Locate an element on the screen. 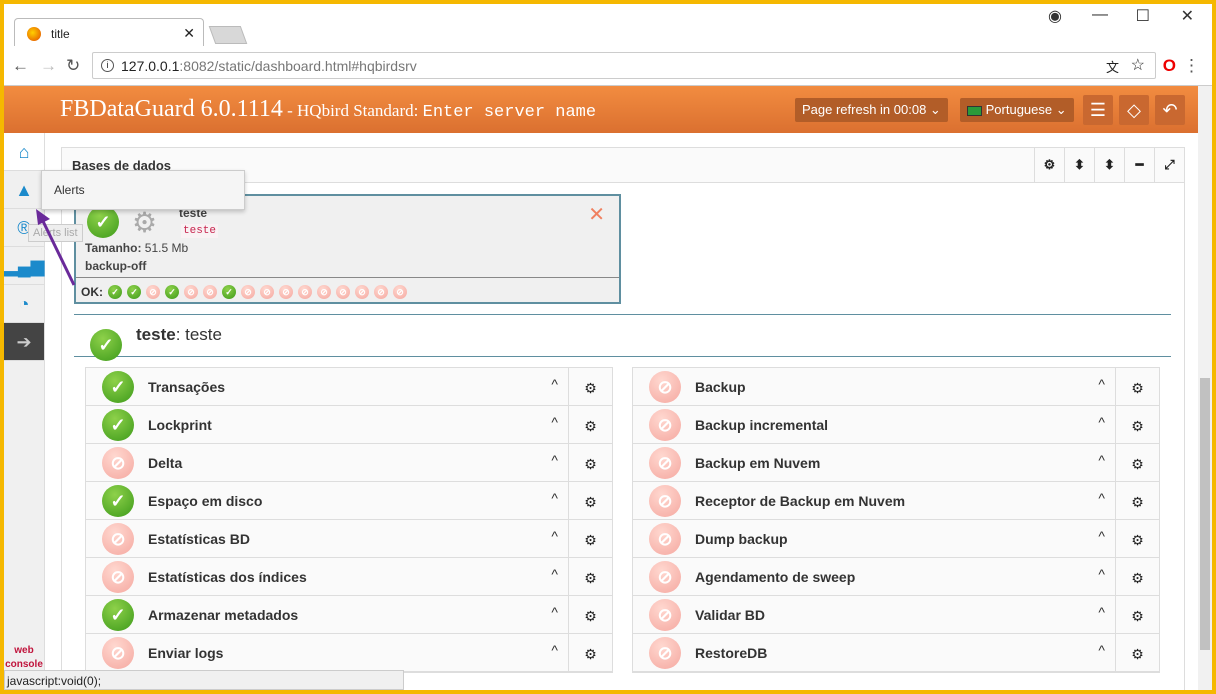 This screenshot has height=694, width=1216. job-row: ✓ Transações ^ ⚙ is located at coordinates (349, 387).